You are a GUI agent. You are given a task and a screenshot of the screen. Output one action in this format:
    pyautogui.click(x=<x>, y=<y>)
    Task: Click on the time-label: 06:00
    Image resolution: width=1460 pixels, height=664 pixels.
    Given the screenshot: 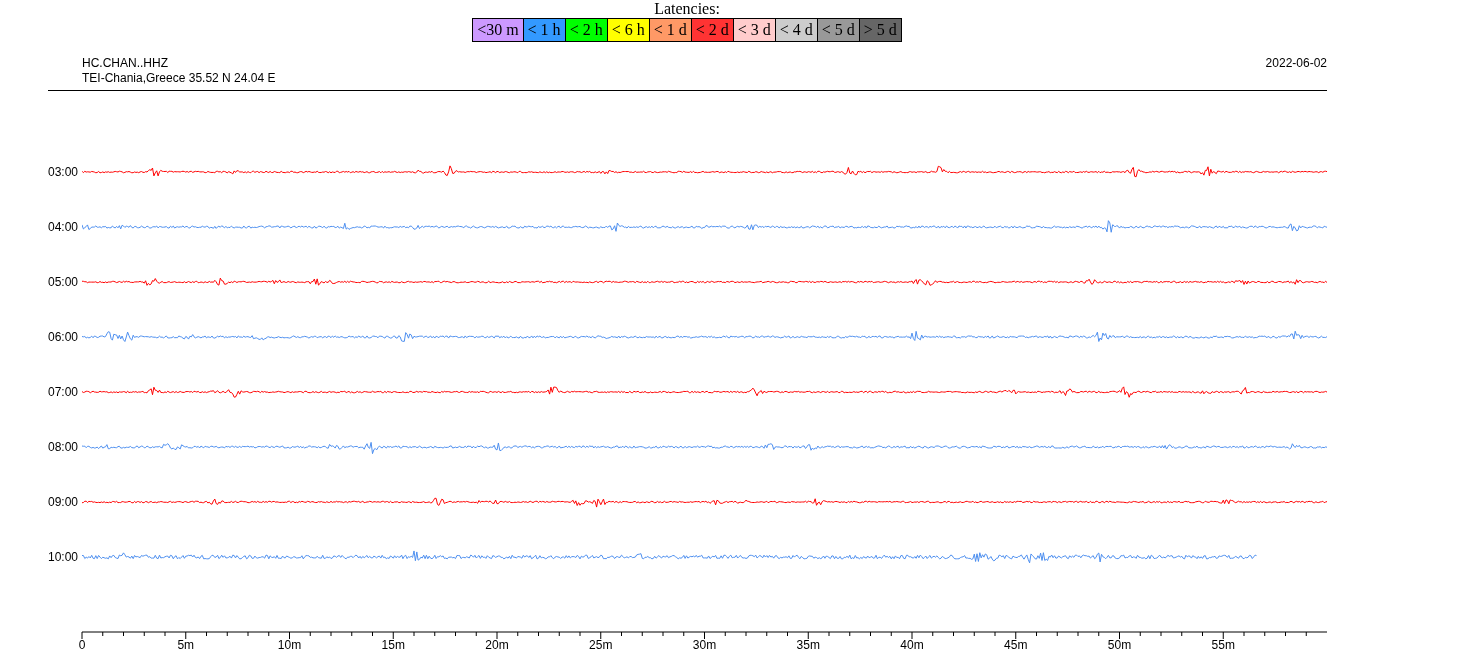 What is the action you would take?
    pyautogui.click(x=64, y=337)
    